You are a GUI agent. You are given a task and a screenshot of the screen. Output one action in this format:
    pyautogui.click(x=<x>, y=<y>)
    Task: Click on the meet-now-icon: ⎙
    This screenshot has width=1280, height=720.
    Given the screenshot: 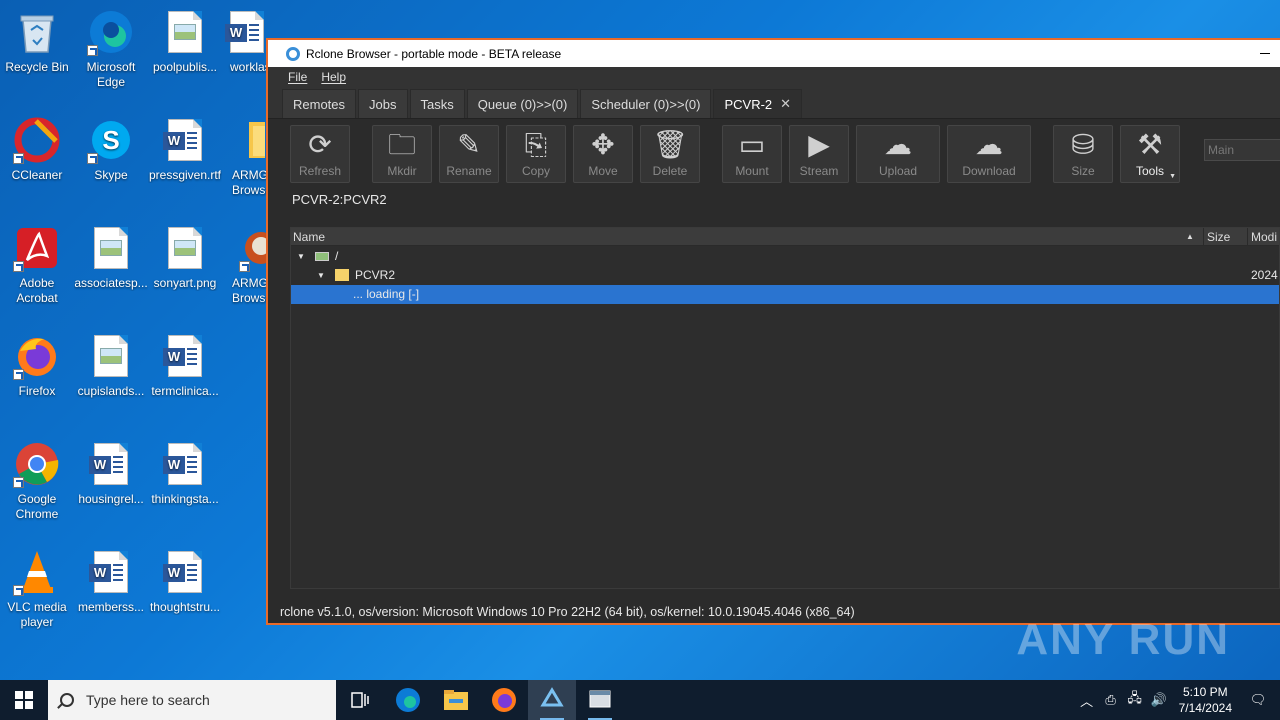 What is the action you would take?
    pyautogui.click(x=1111, y=700)
    